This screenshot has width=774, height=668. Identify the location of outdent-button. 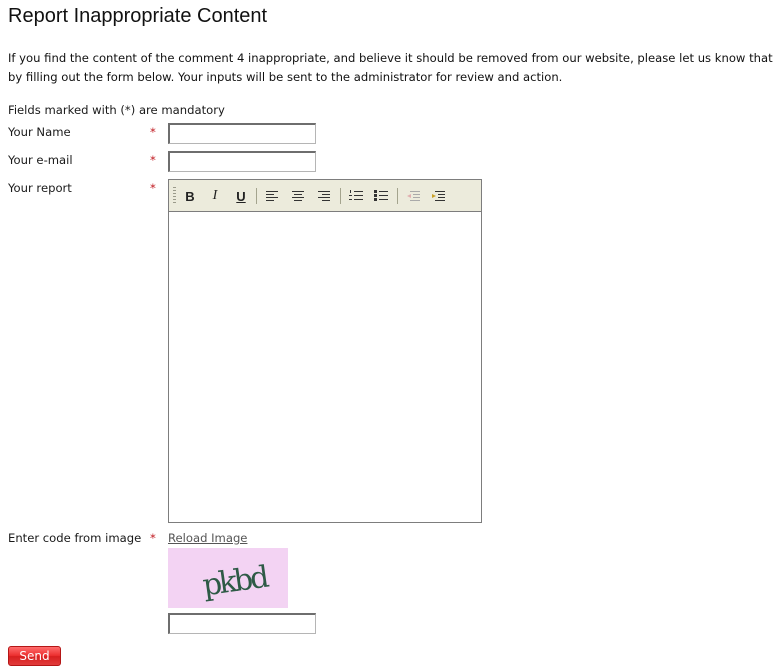
(413, 196).